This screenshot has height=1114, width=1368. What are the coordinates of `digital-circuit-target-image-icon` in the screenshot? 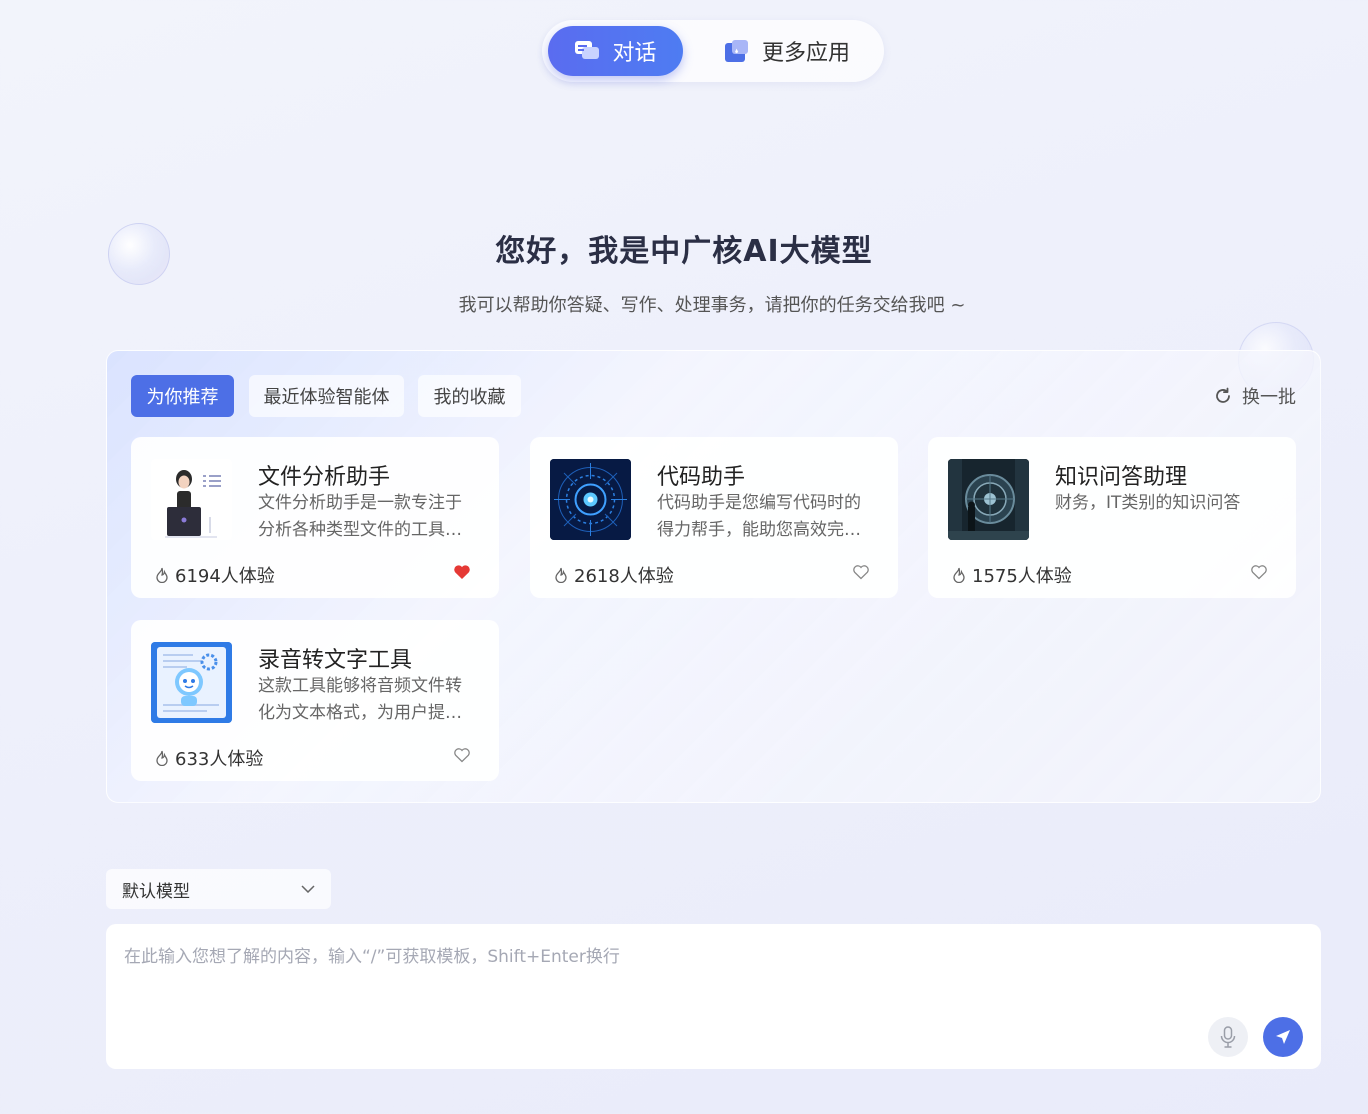 It's located at (590, 499).